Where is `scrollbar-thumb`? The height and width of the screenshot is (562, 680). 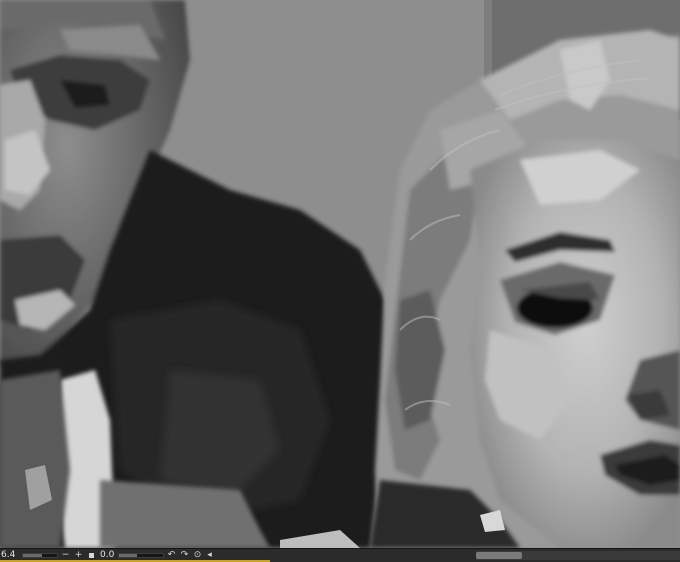 scrollbar-thumb is located at coordinates (499, 555).